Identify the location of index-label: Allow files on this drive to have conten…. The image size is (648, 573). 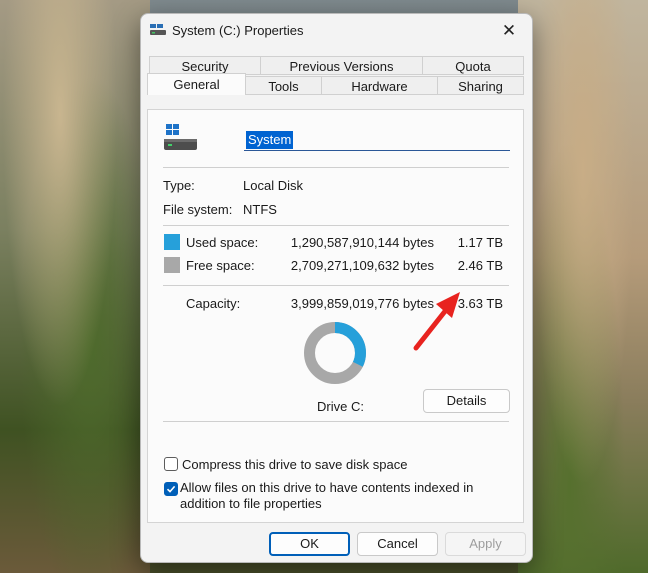
(345, 496).